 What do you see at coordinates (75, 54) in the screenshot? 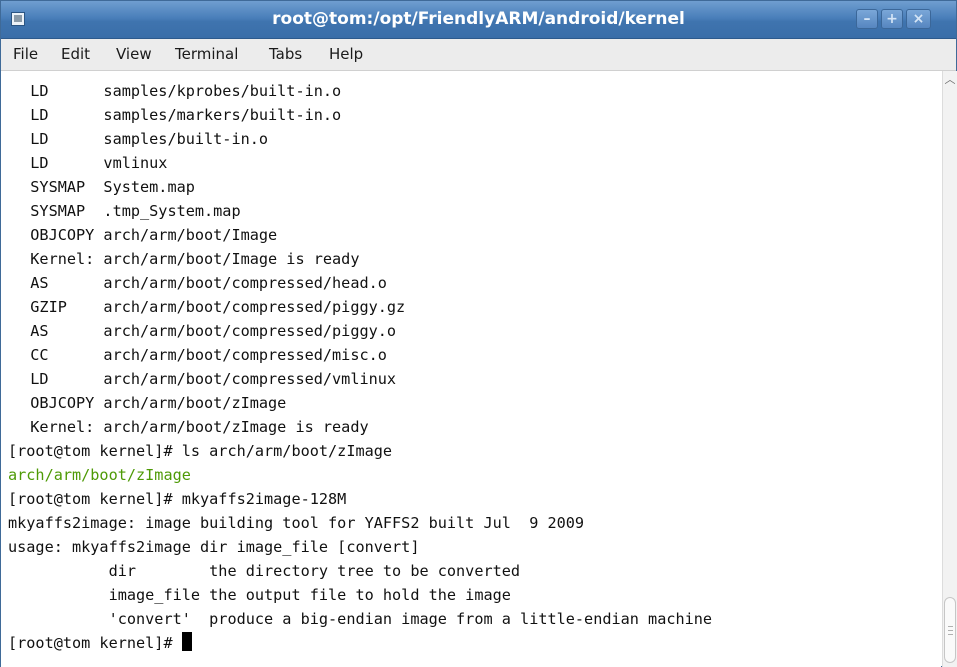
I see `menu-edit: Edit` at bounding box center [75, 54].